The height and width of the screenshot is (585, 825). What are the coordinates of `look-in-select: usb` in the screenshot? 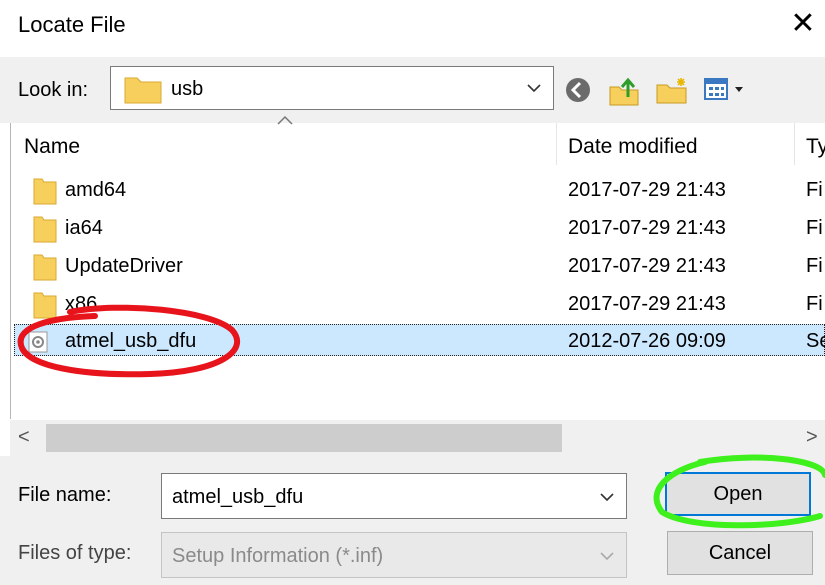 It's located at (332, 88).